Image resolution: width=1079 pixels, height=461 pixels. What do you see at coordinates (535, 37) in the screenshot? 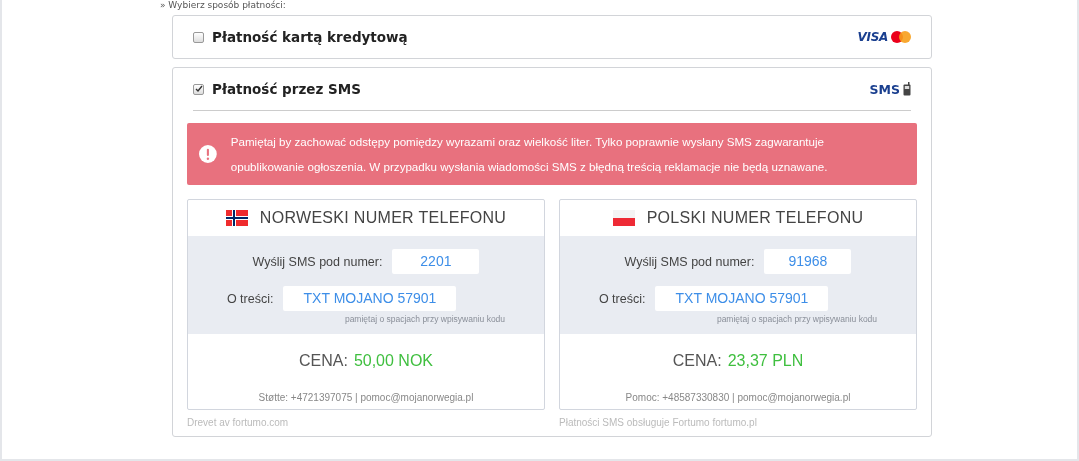
I see `payment-method-label: Płatność kartą kredytową` at bounding box center [535, 37].